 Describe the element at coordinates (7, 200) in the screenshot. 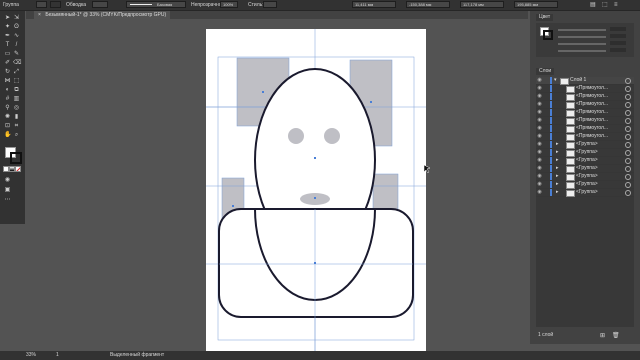

I see `edit-toolbar-icon: ⋯` at that location.